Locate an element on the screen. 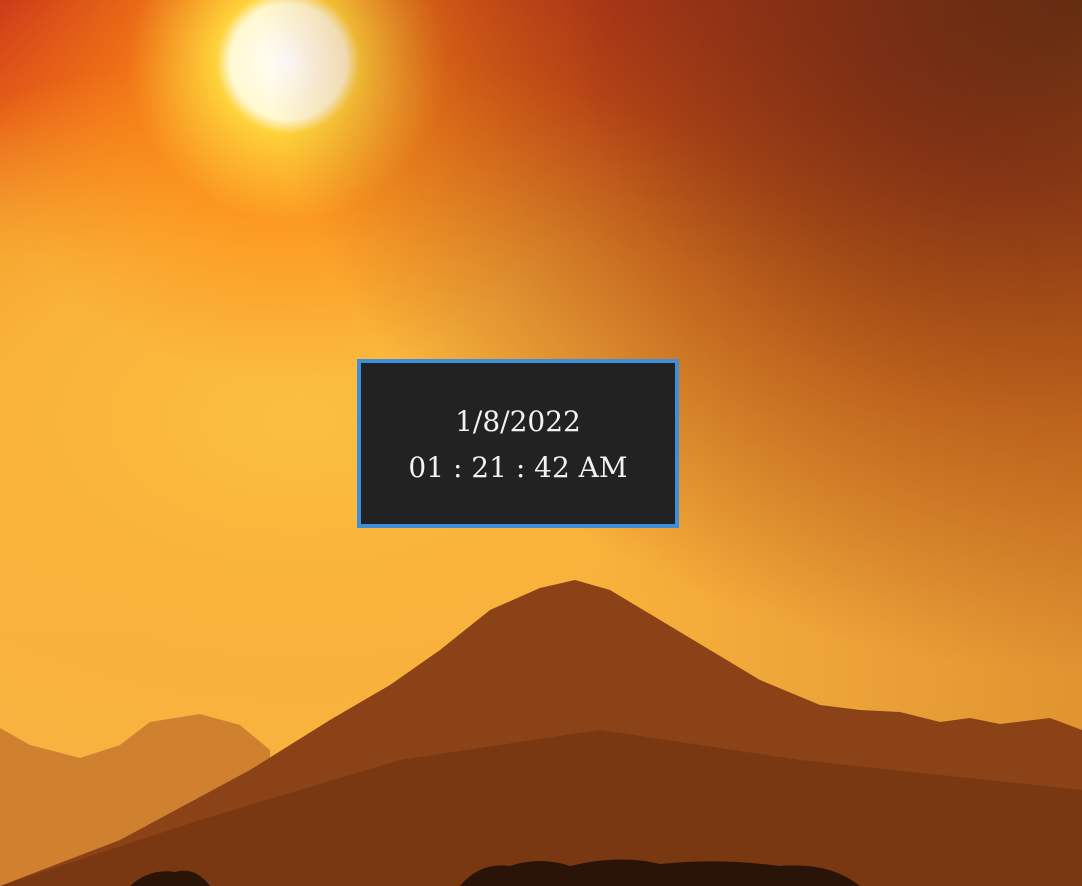 This screenshot has width=1082, height=886. clock-date: 1/8/2022 is located at coordinates (518, 421).